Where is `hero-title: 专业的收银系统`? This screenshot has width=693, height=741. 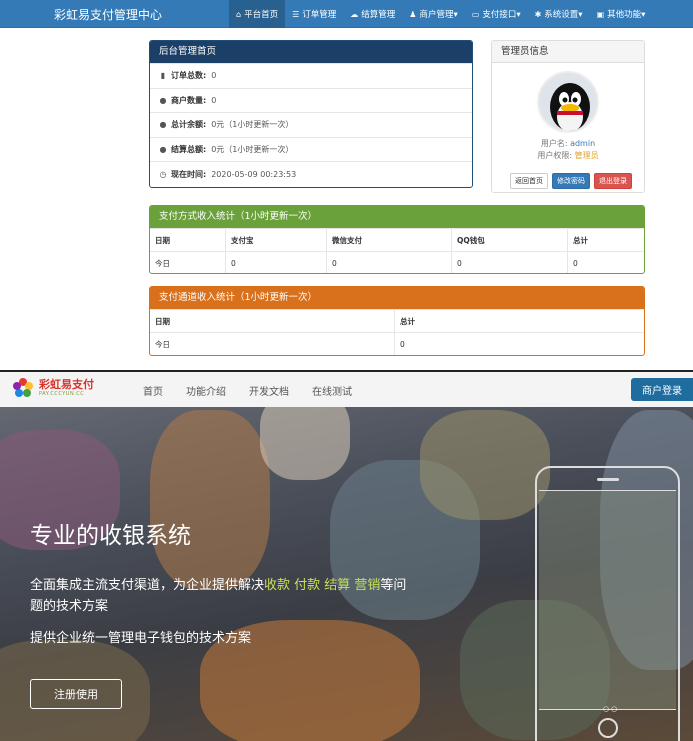 hero-title: 专业的收银系统 is located at coordinates (110, 536).